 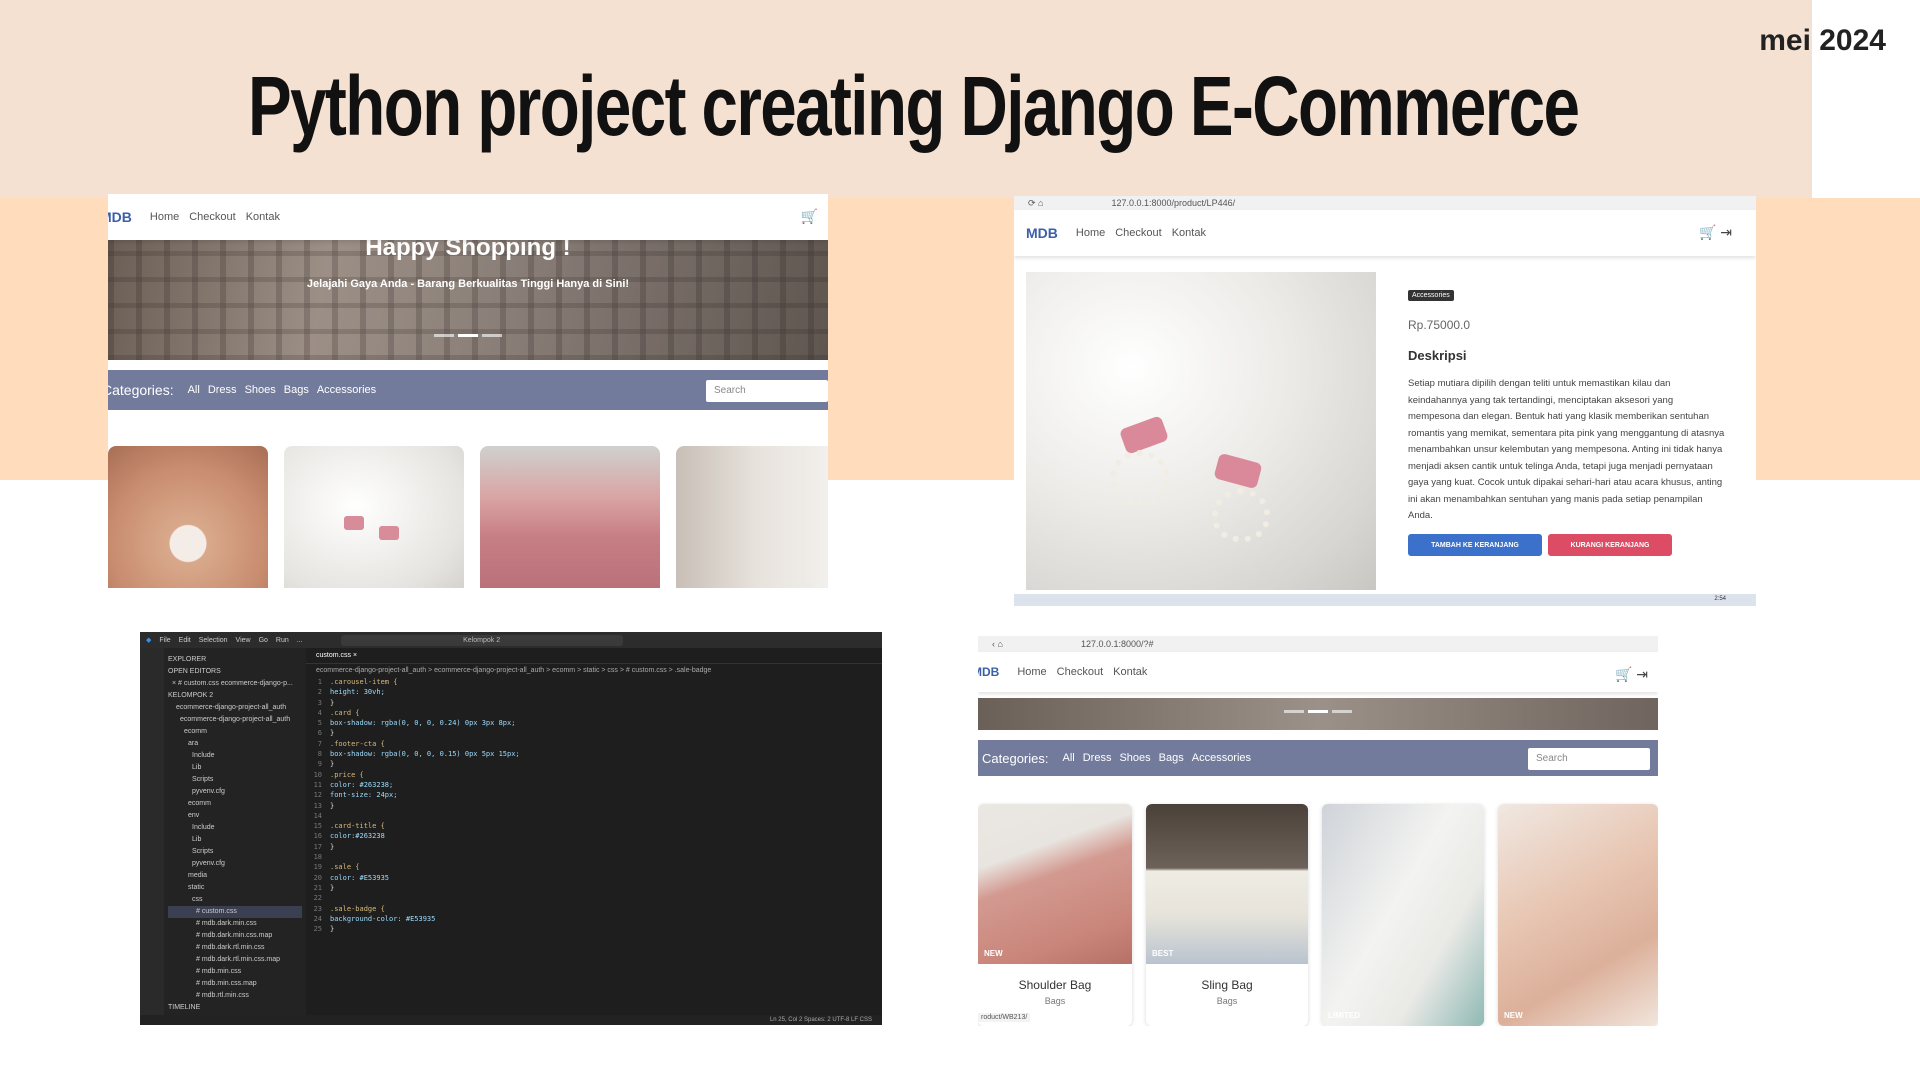 What do you see at coordinates (594, 867) in the screenshot?
I see `code-line: 19 .sale {` at bounding box center [594, 867].